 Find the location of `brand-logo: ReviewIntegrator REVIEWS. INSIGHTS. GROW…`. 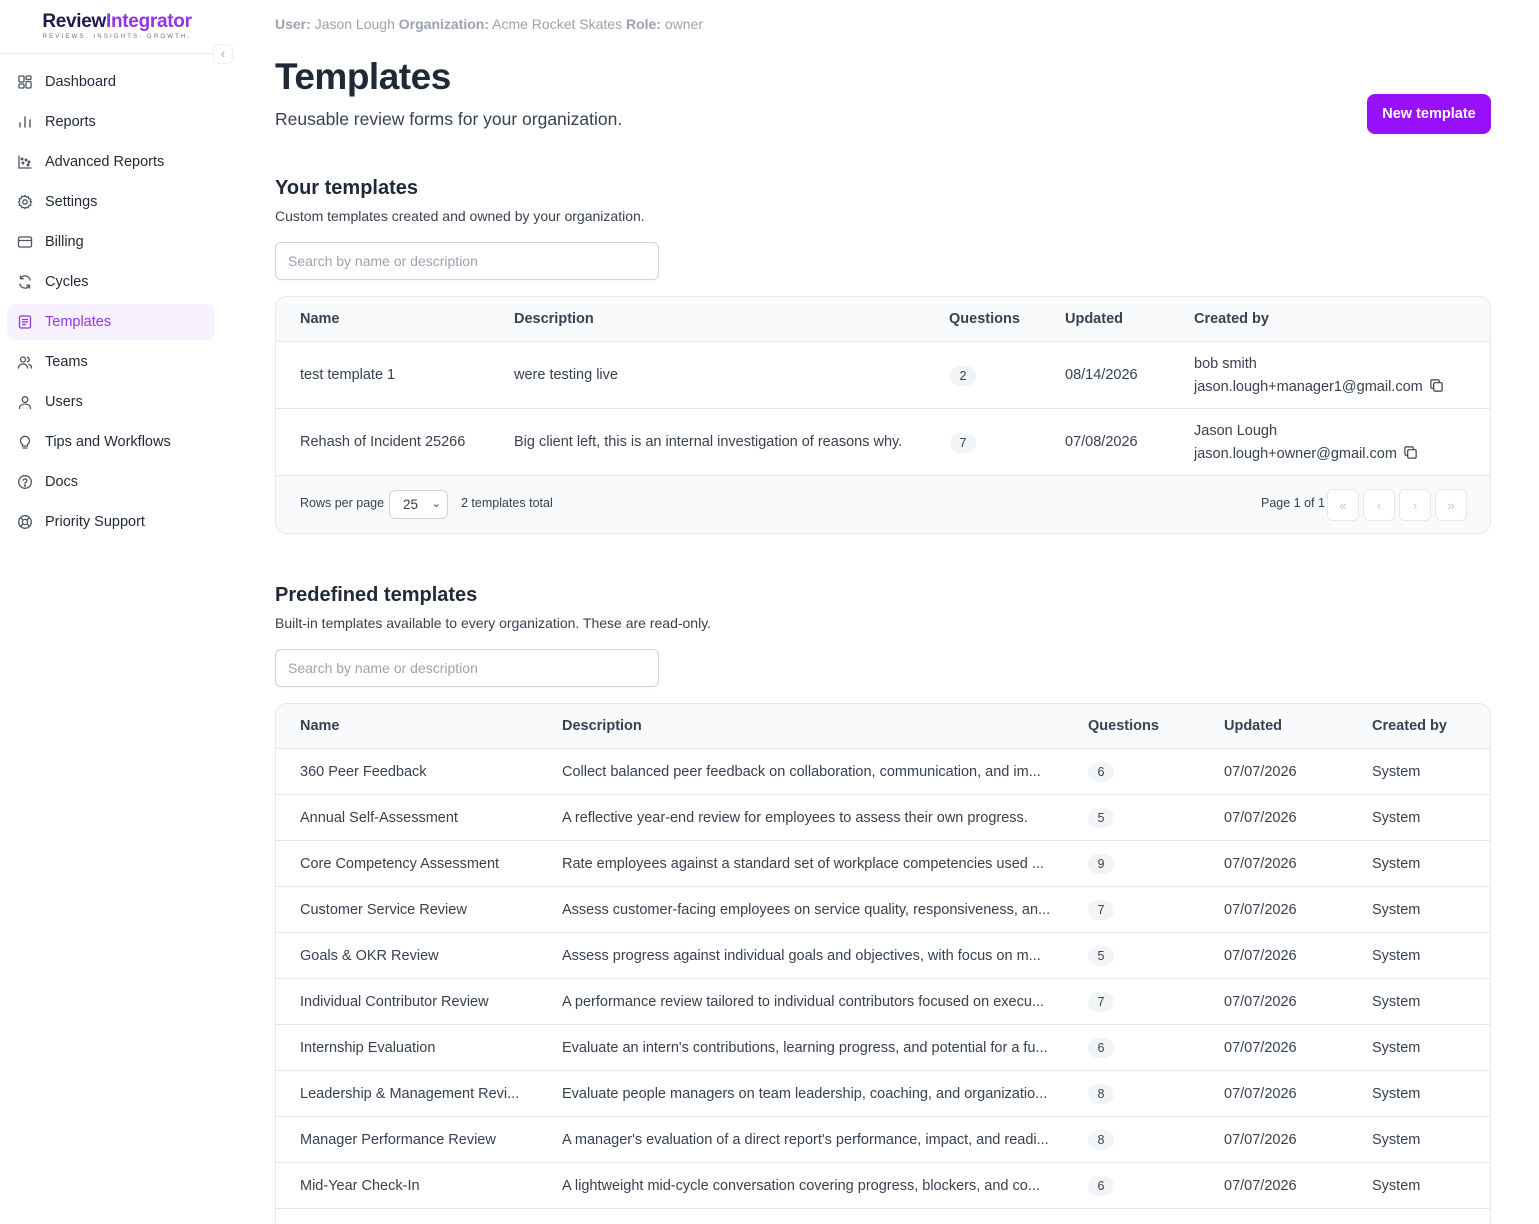

brand-logo: ReviewIntegrator REVIEWS. INSIGHTS. GROW… is located at coordinates (117, 27).